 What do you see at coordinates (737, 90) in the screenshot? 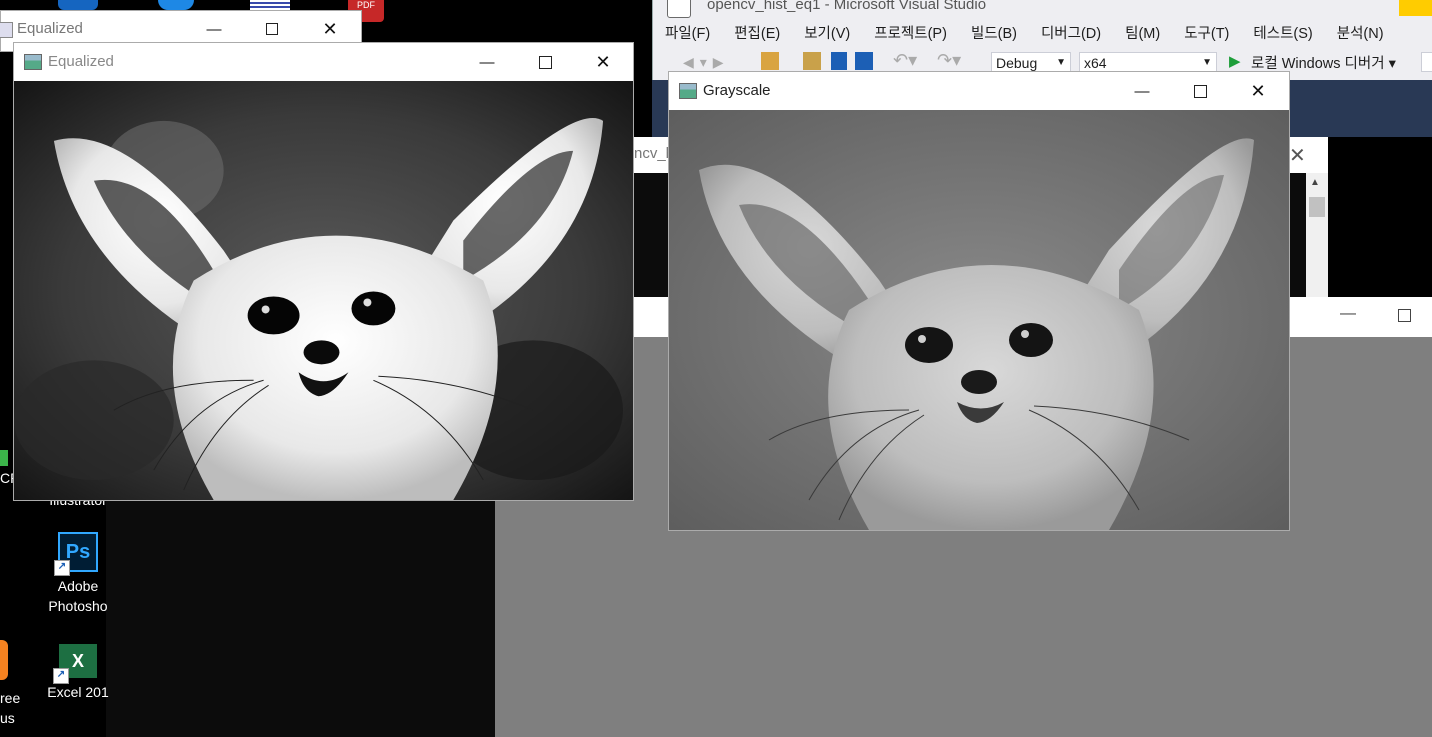
I see `window-title: Grayscale` at bounding box center [737, 90].